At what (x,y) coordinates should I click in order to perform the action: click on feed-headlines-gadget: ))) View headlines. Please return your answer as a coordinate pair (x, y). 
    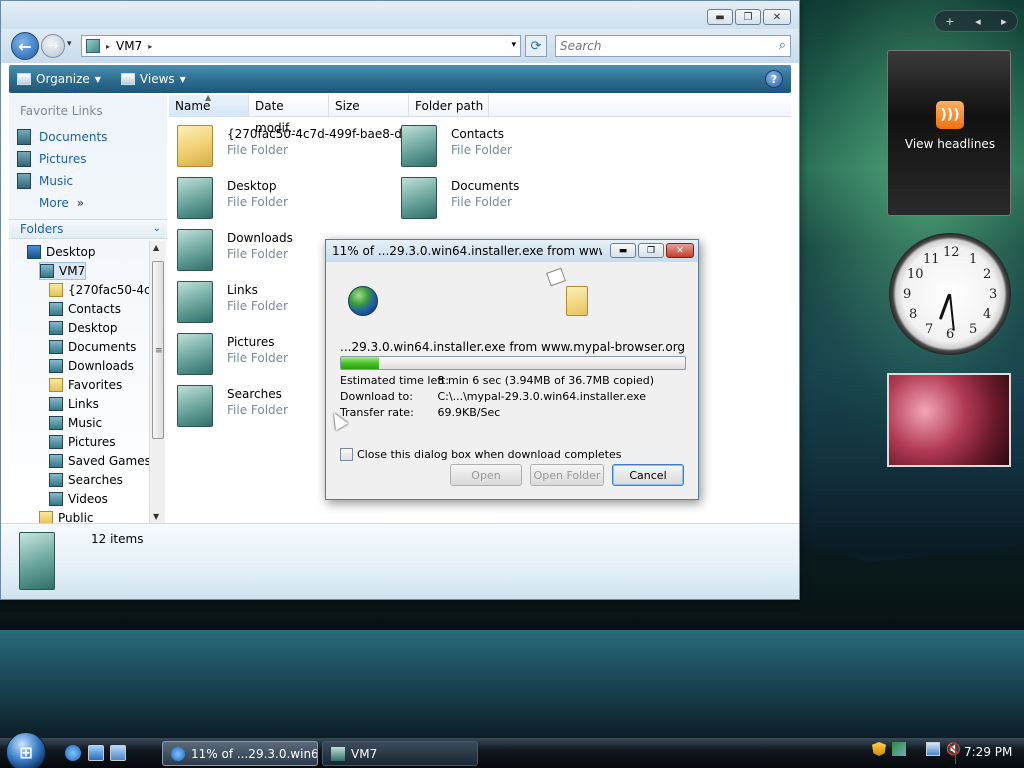
    Looking at the image, I should click on (949, 133).